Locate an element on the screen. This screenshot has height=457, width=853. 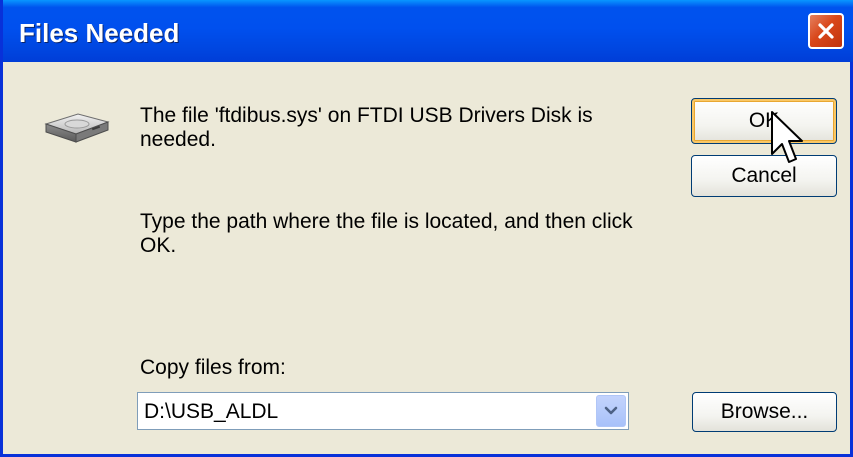
dropdown-button is located at coordinates (611, 411).